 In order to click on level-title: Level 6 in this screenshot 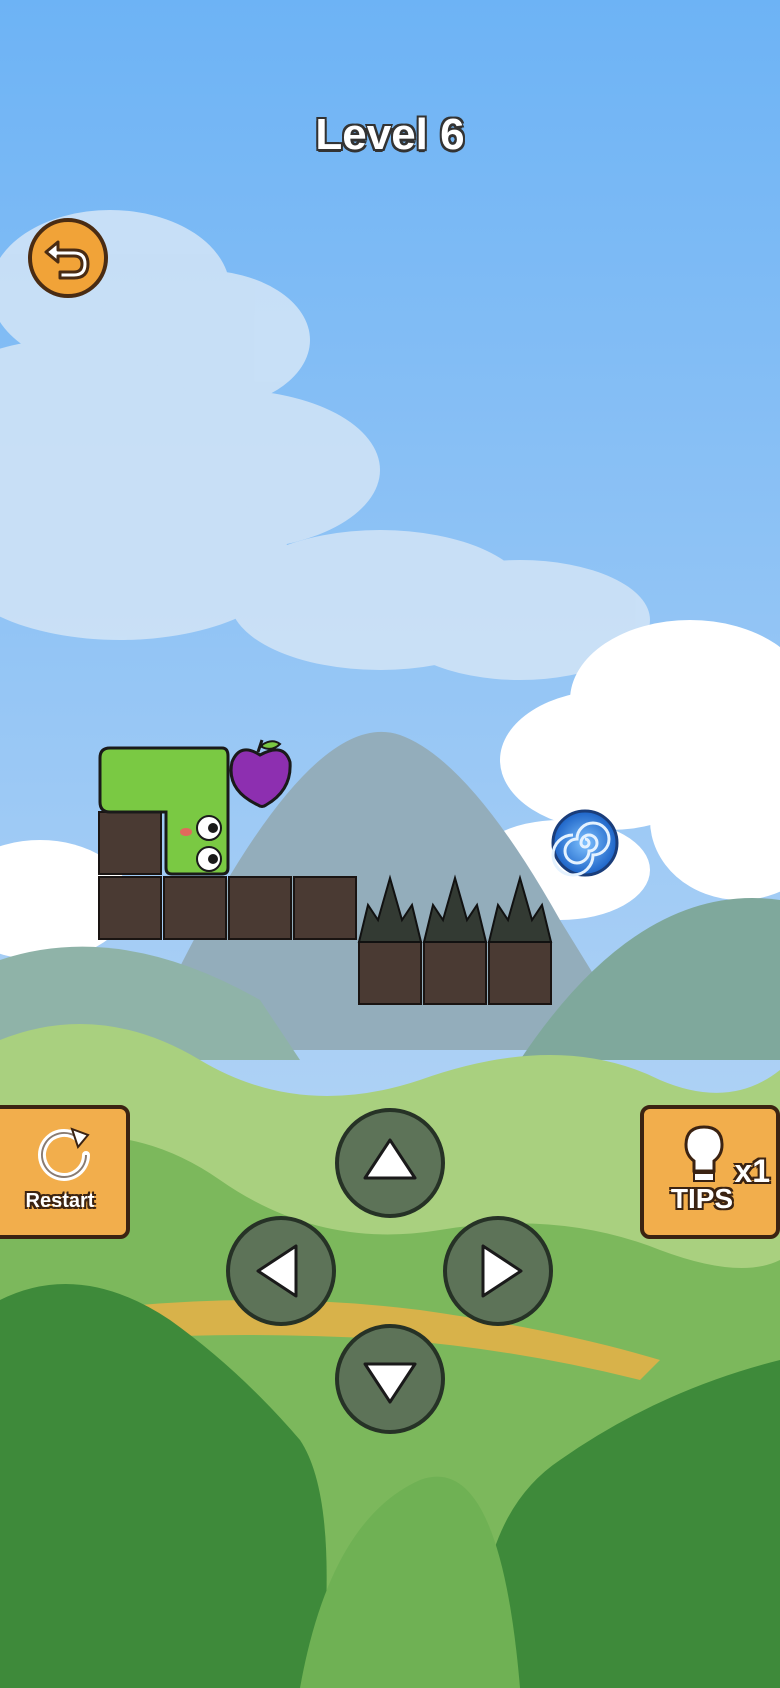, I will do `click(390, 134)`.